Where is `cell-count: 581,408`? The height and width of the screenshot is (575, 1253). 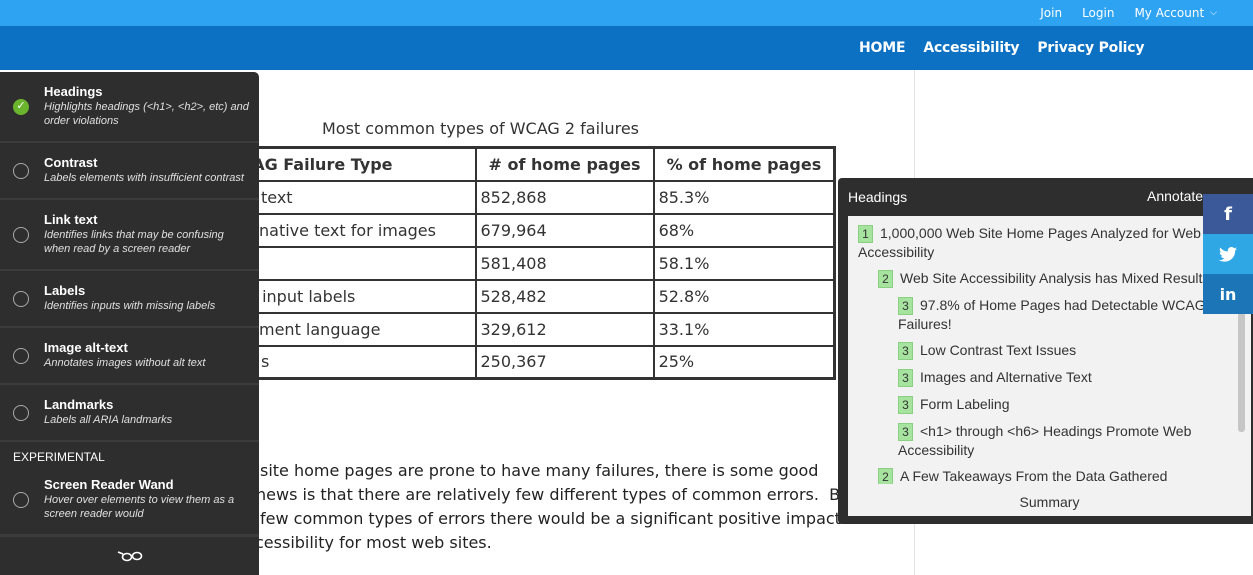
cell-count: 581,408 is located at coordinates (564, 263).